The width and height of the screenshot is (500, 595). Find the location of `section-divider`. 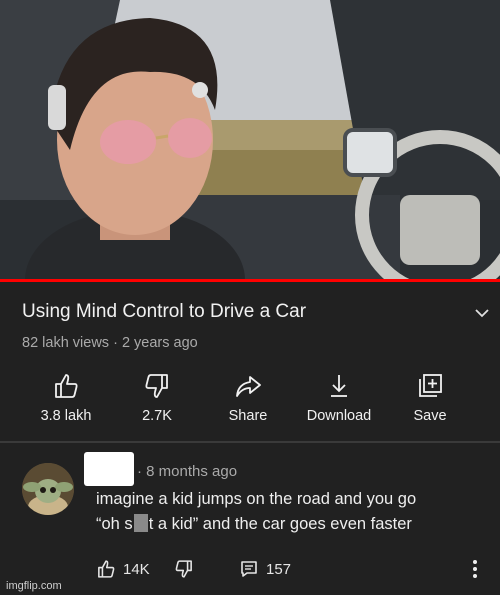

section-divider is located at coordinates (250, 442).